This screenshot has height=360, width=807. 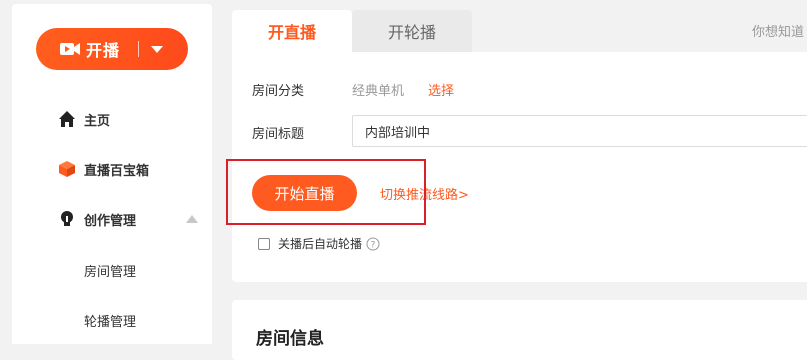 What do you see at coordinates (579, 131) in the screenshot?
I see `room-title-input` at bounding box center [579, 131].